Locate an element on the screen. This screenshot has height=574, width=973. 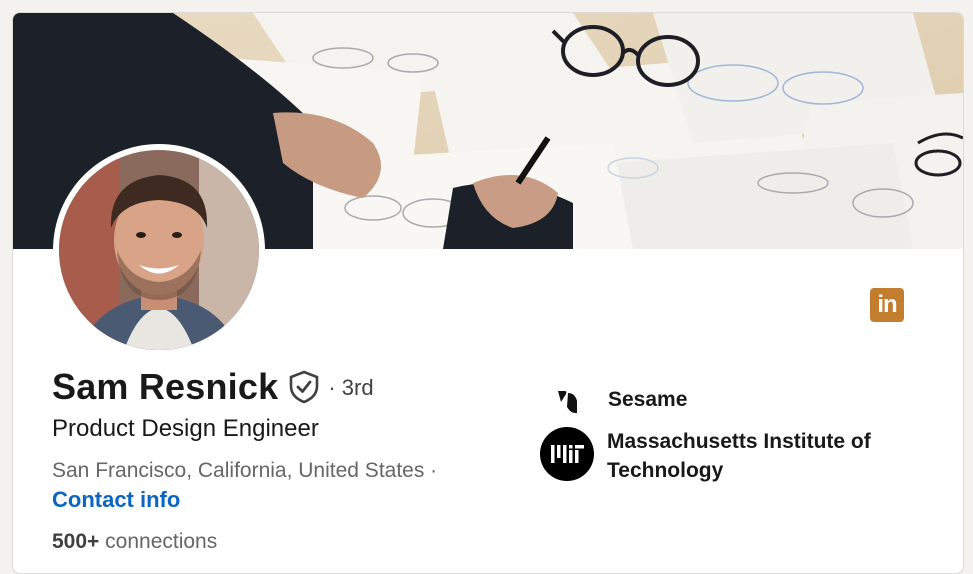
connections-count: 500+ connections is located at coordinates (134, 542).